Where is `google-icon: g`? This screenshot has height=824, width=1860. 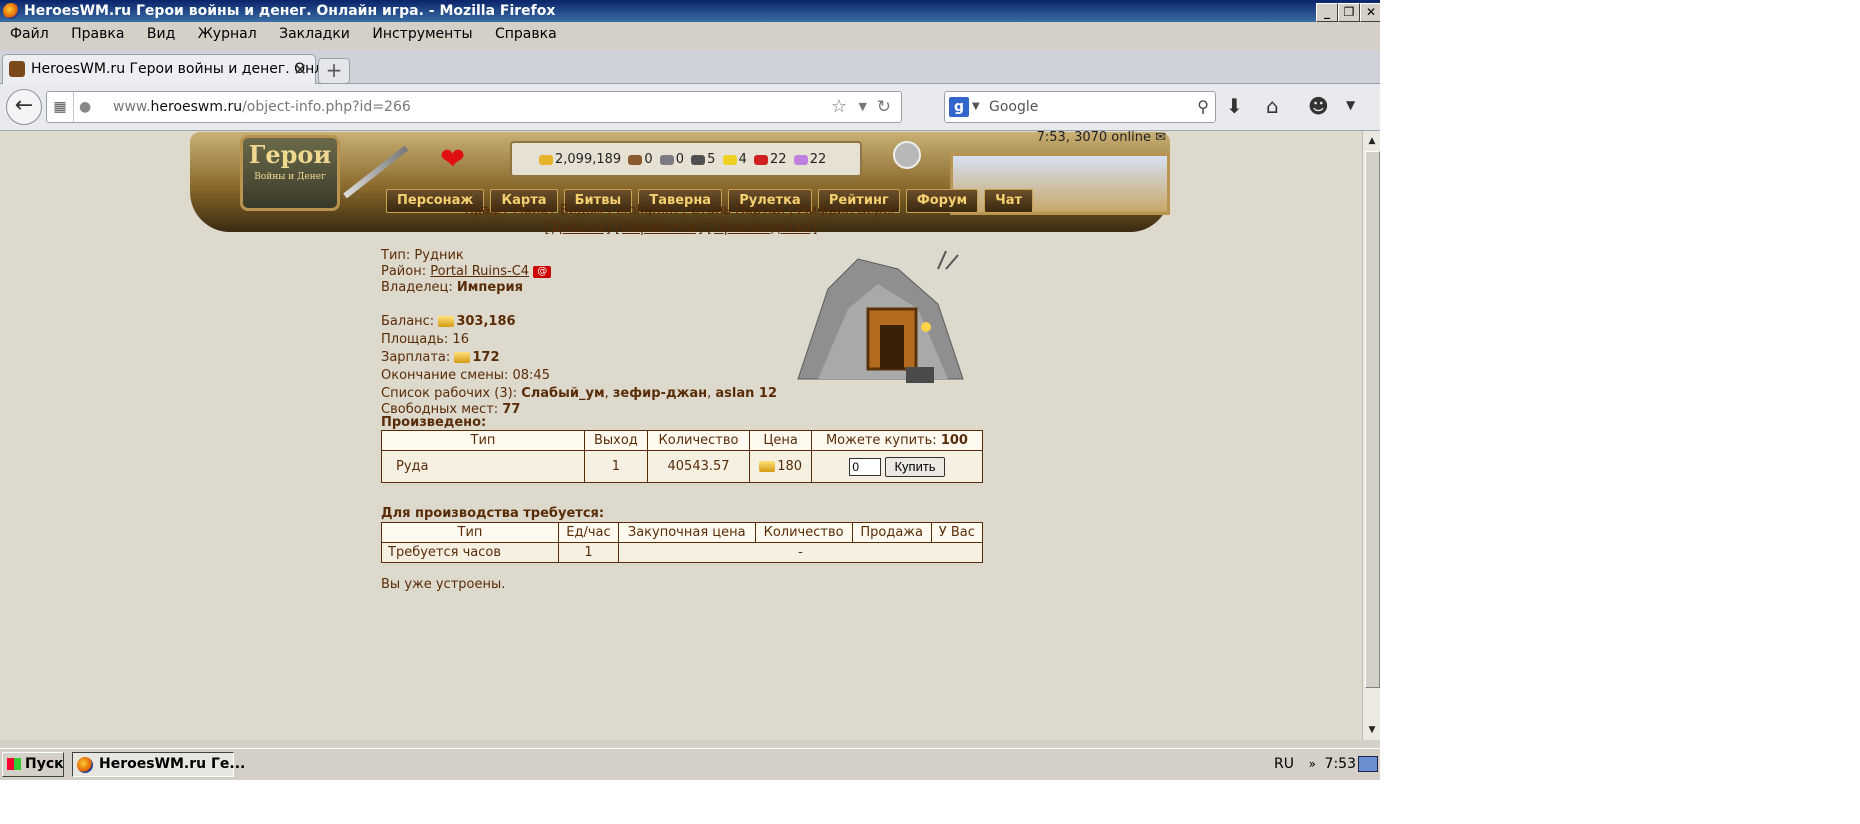 google-icon: g is located at coordinates (959, 107).